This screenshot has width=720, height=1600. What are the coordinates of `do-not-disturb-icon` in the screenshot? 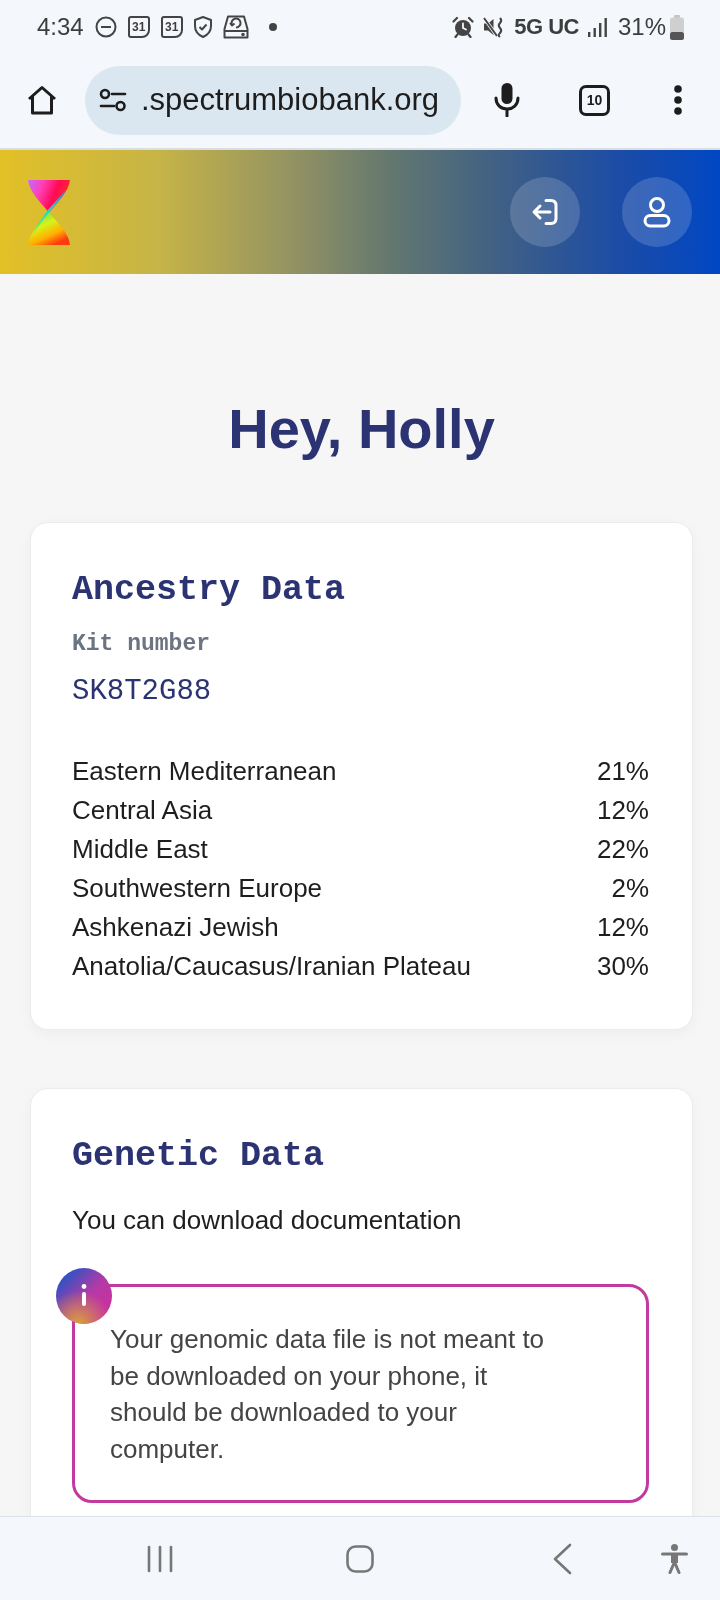 It's located at (105, 27).